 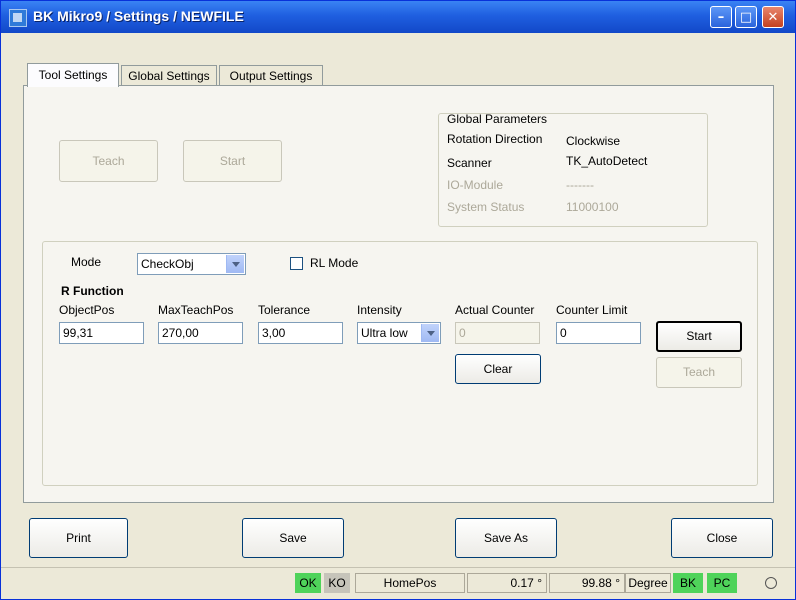 I want to click on actual-counter-input: 0, so click(x=497, y=333).